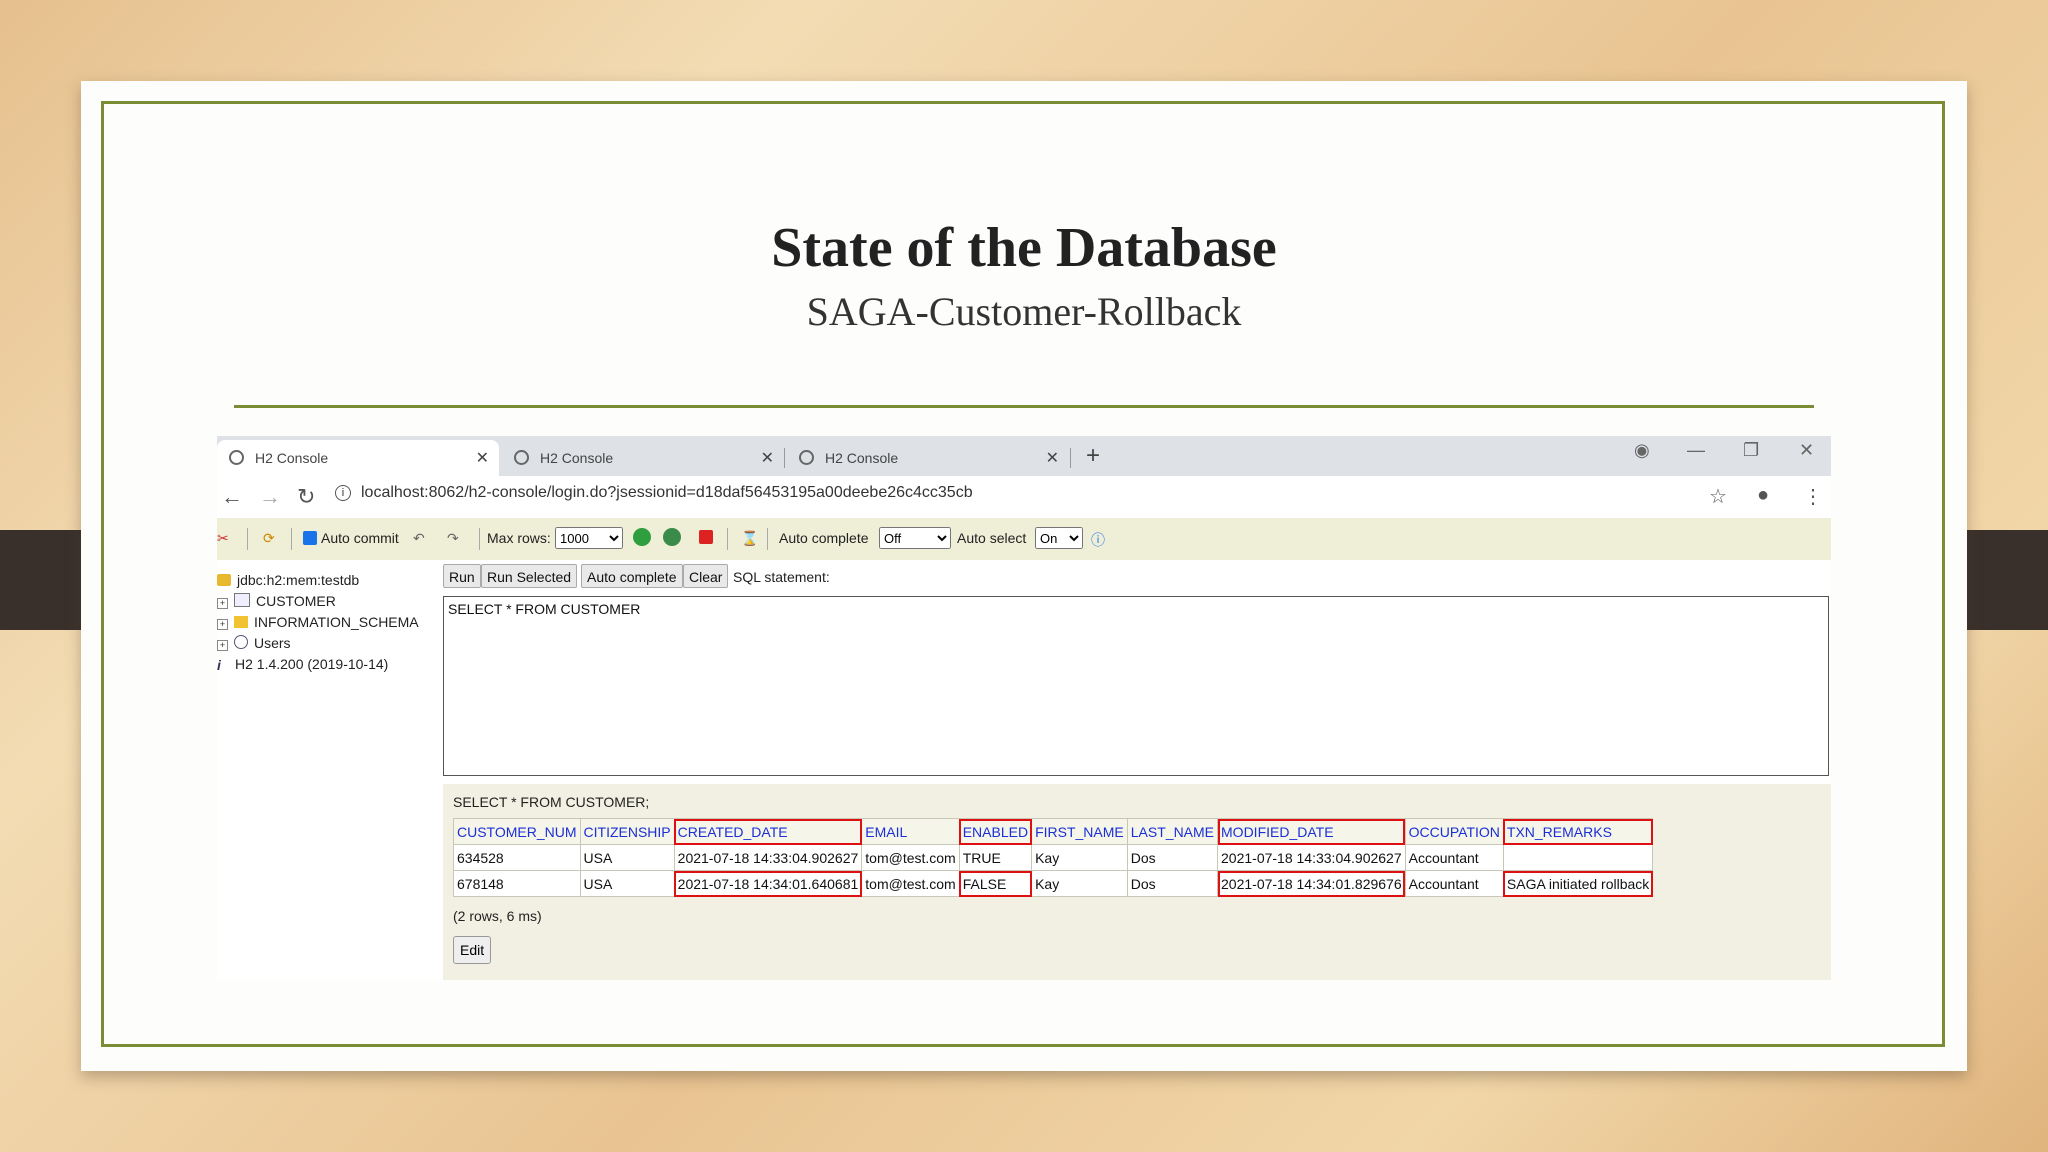 The width and height of the screenshot is (2048, 1152). Describe the element at coordinates (1059, 538) in the screenshot. I see `auto-select-select: On` at that location.